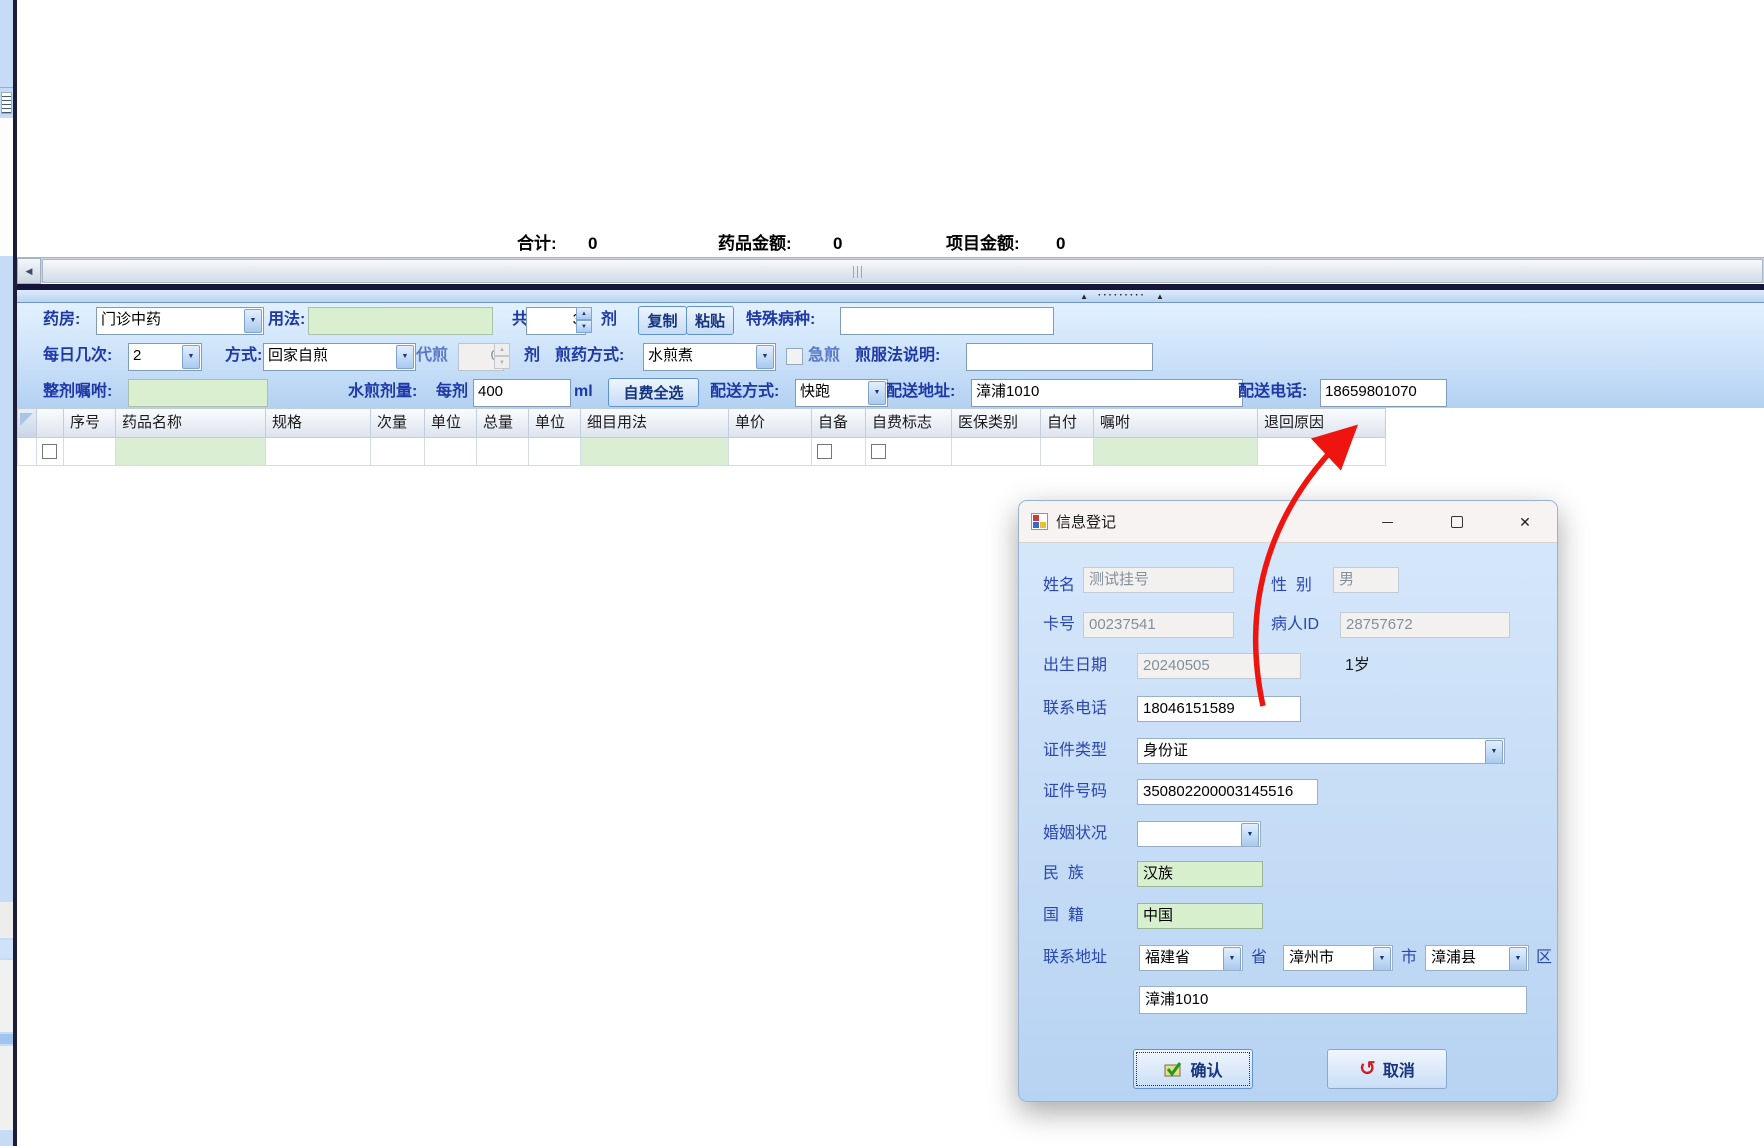 This screenshot has height=1146, width=1764. I want to click on collapse-dots-icon: ·········, so click(1122, 295).